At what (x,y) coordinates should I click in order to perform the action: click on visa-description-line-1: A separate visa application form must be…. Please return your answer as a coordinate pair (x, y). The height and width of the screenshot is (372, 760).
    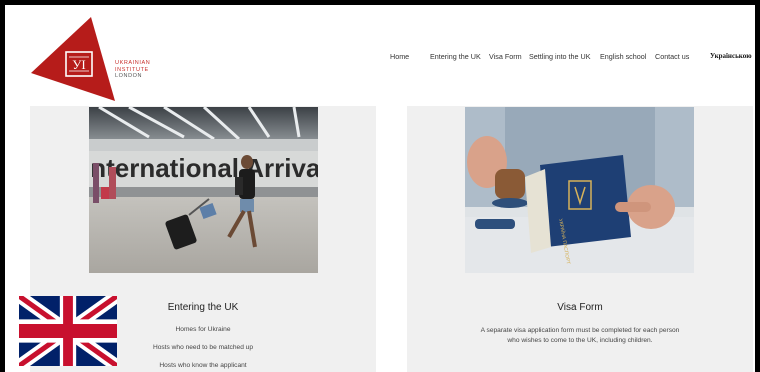
    Looking at the image, I should click on (580, 330).